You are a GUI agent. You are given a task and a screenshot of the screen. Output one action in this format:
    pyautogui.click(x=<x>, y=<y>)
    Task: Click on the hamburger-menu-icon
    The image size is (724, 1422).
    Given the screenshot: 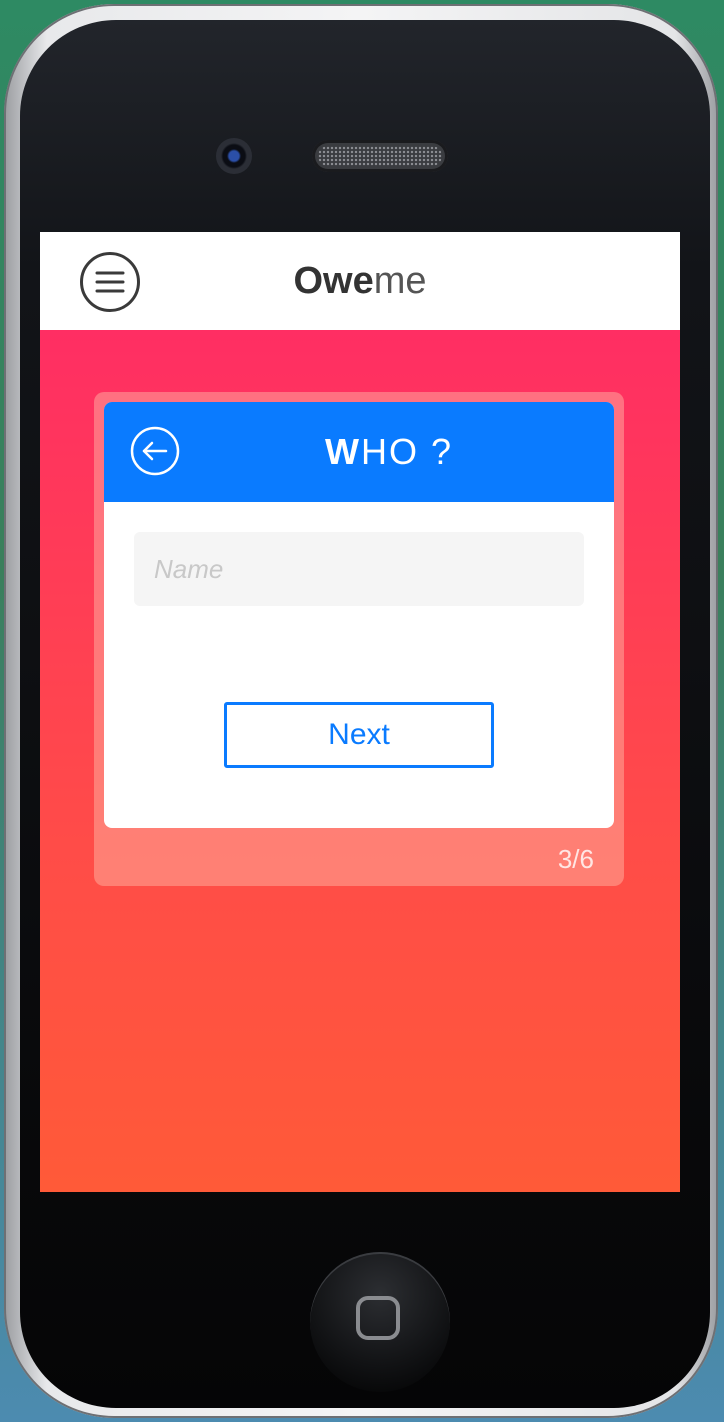 What is the action you would take?
    pyautogui.click(x=110, y=282)
    